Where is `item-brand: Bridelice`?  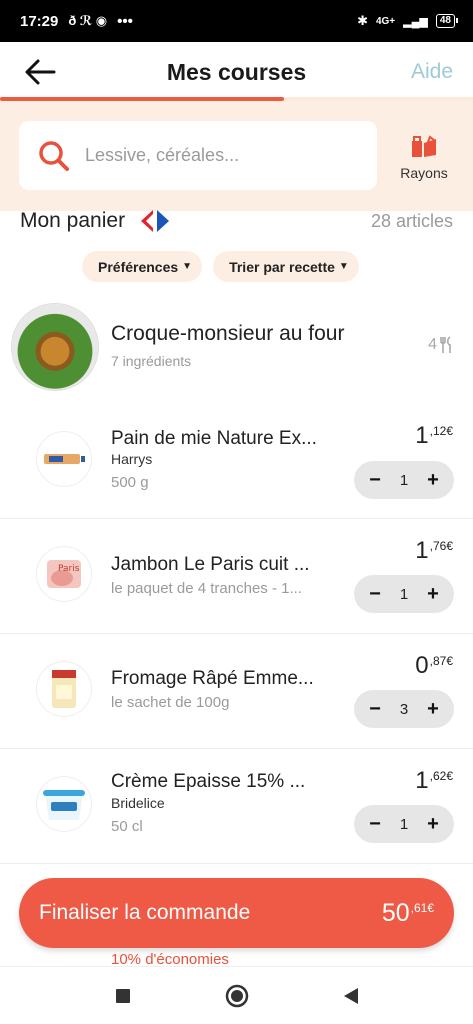
item-brand: Bridelice is located at coordinates (138, 803).